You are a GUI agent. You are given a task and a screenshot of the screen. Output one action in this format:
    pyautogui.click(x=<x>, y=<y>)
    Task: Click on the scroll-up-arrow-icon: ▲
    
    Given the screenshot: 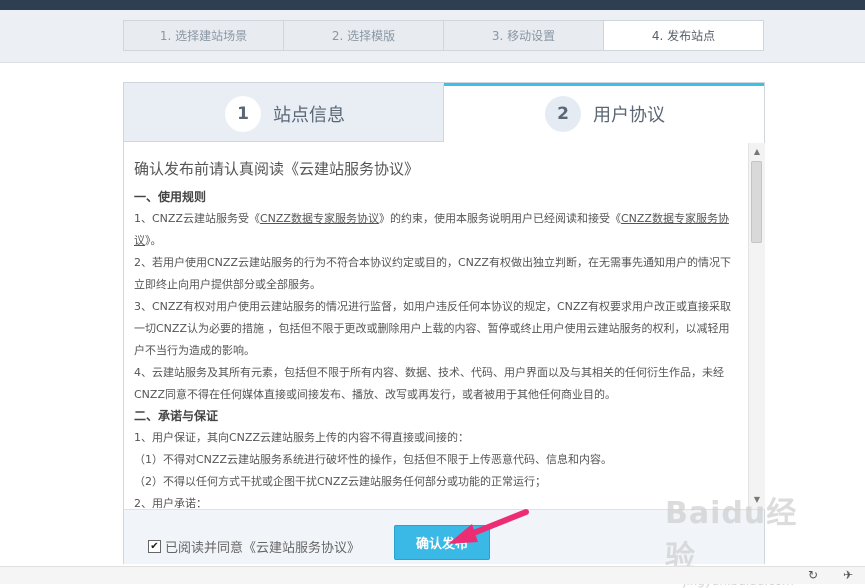 What is the action you would take?
    pyautogui.click(x=757, y=152)
    